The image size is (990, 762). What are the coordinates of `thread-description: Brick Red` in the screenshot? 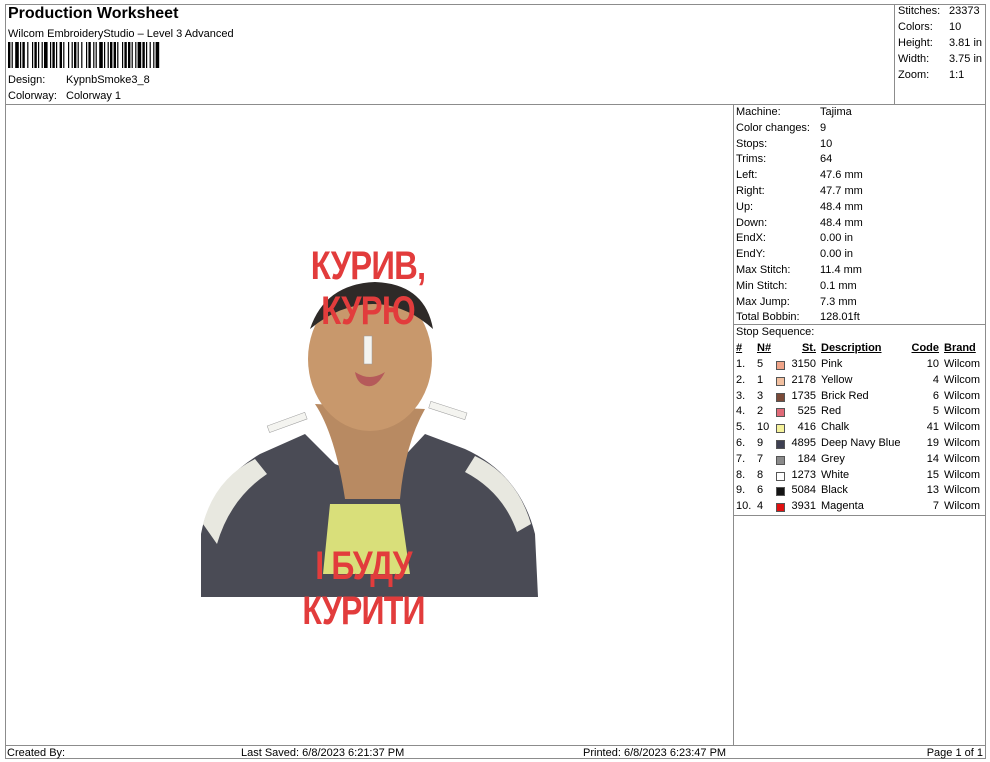 It's located at (845, 395).